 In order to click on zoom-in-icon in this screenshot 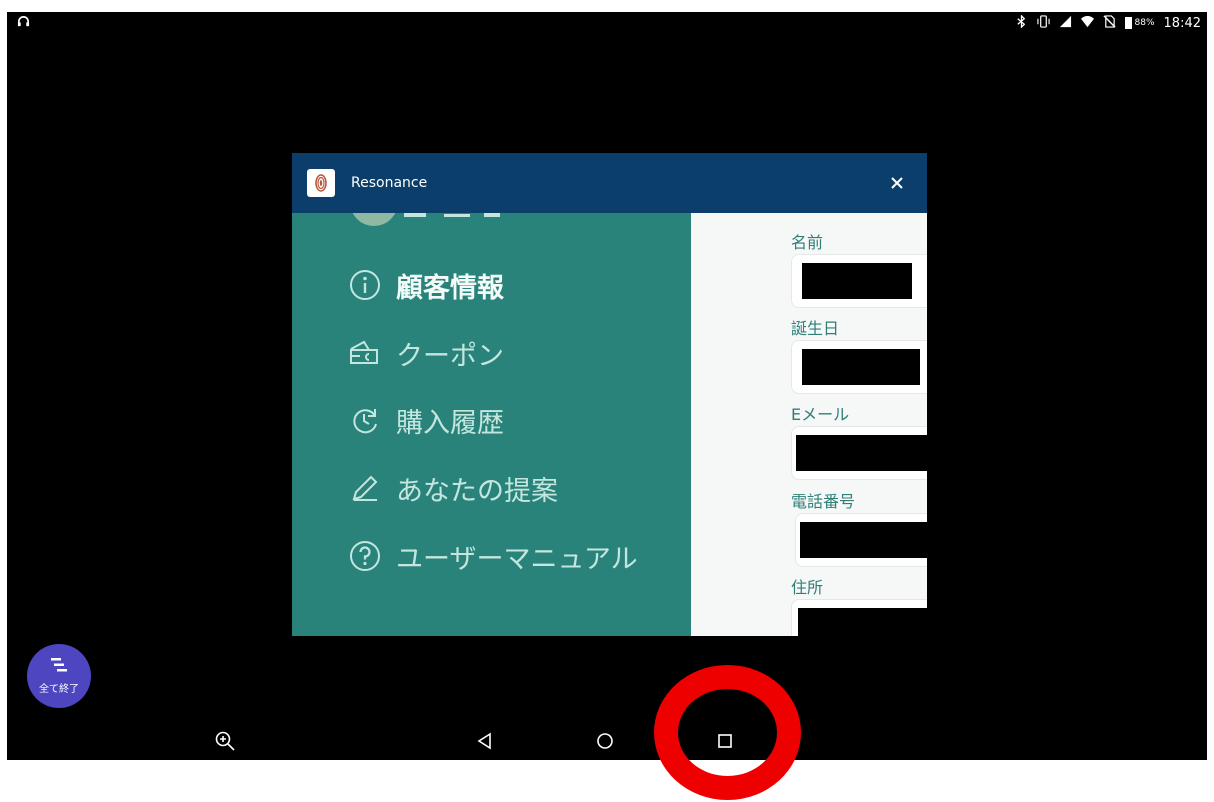, I will do `click(225, 741)`.